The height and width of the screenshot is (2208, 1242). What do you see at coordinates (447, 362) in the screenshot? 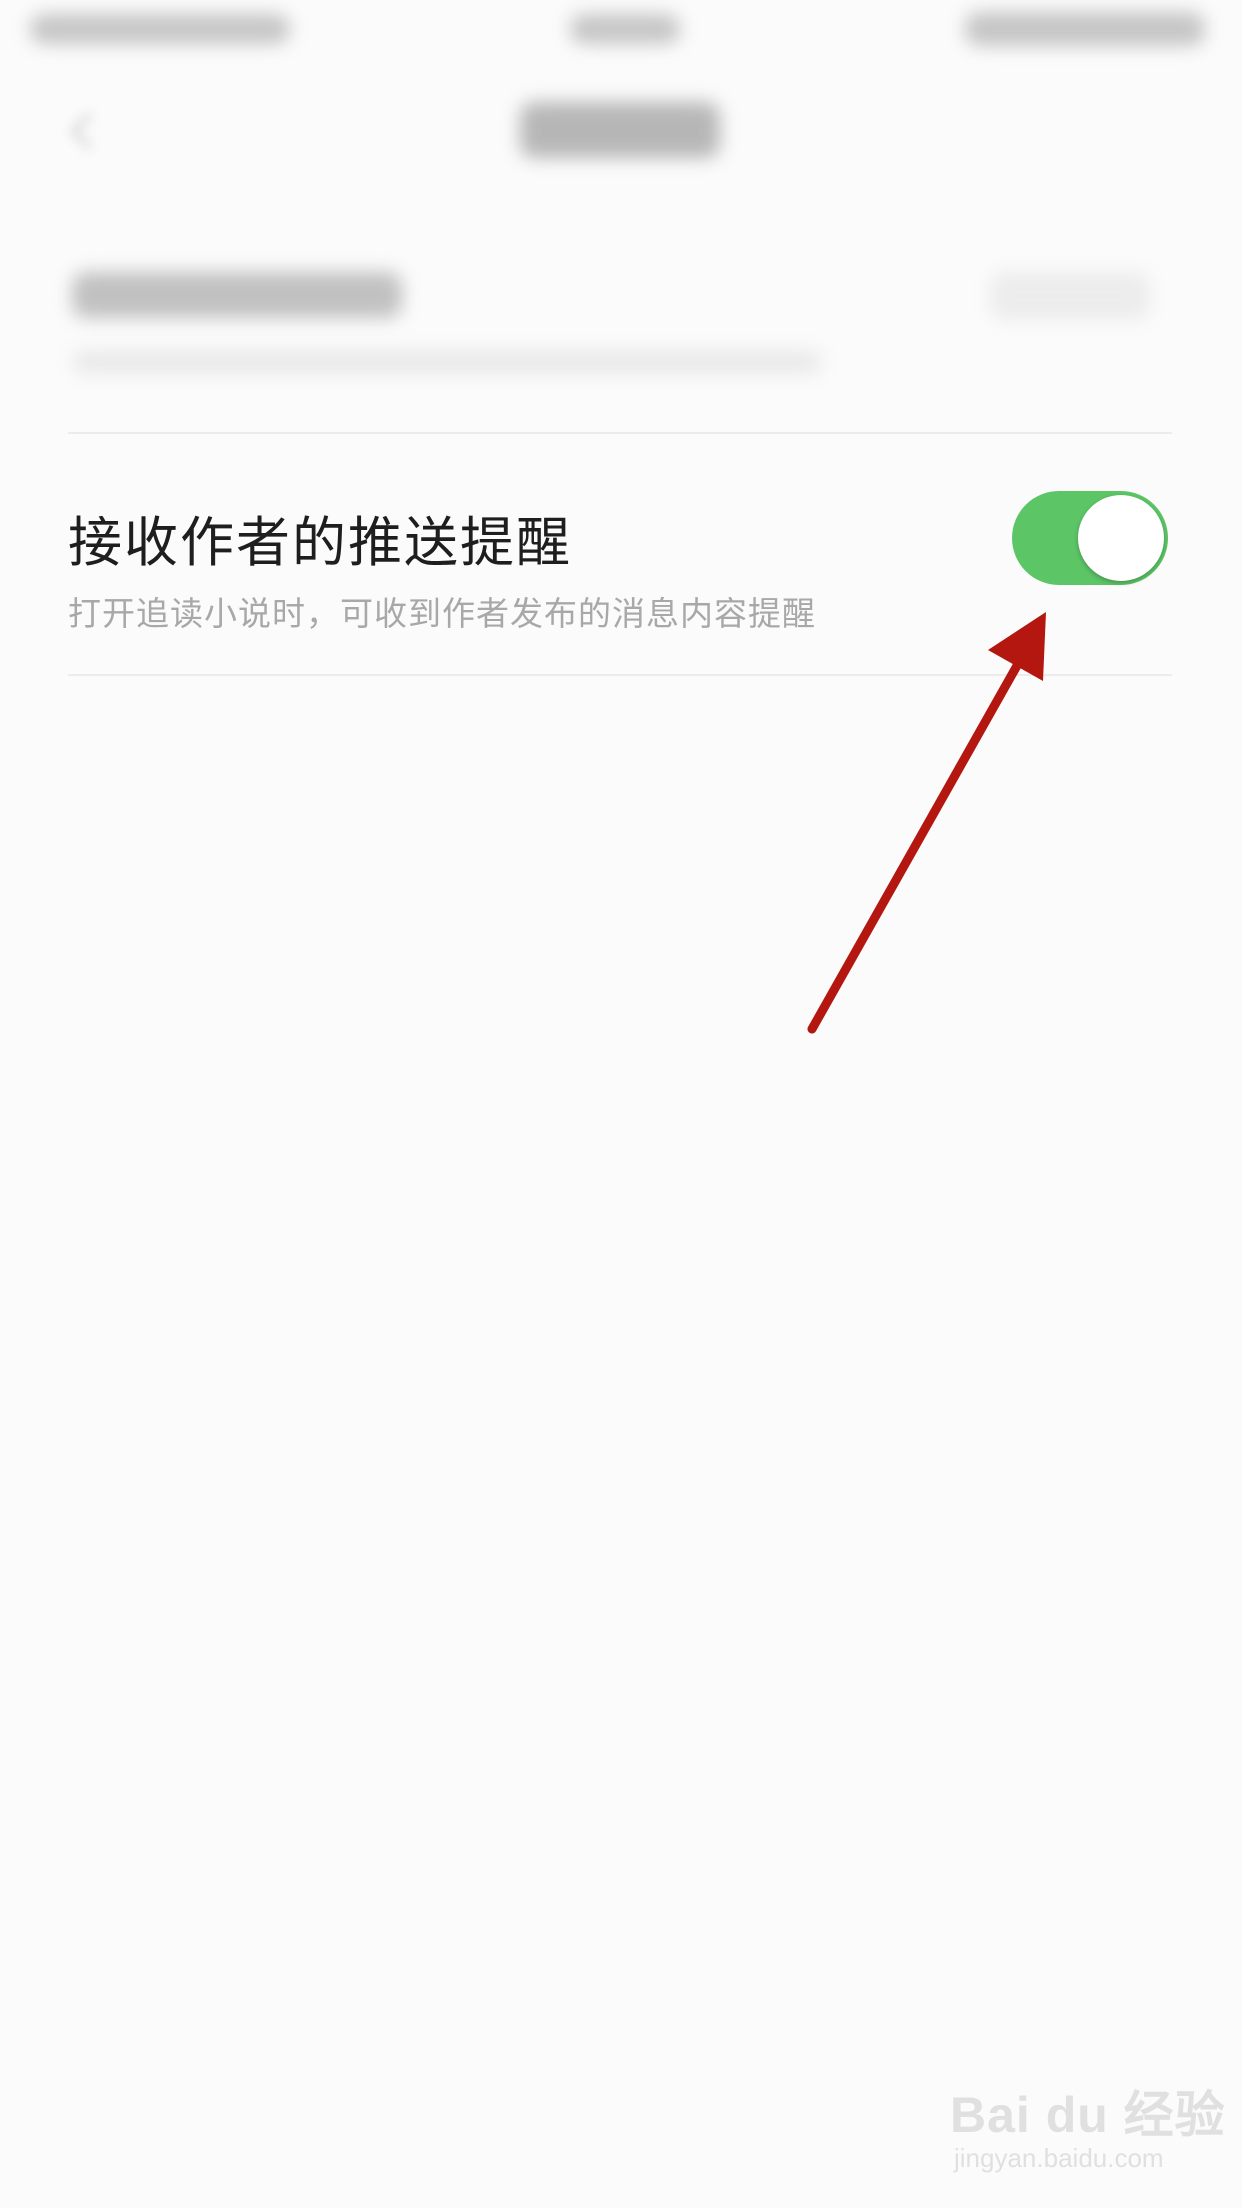
I see `settings-row-blurred-desc` at bounding box center [447, 362].